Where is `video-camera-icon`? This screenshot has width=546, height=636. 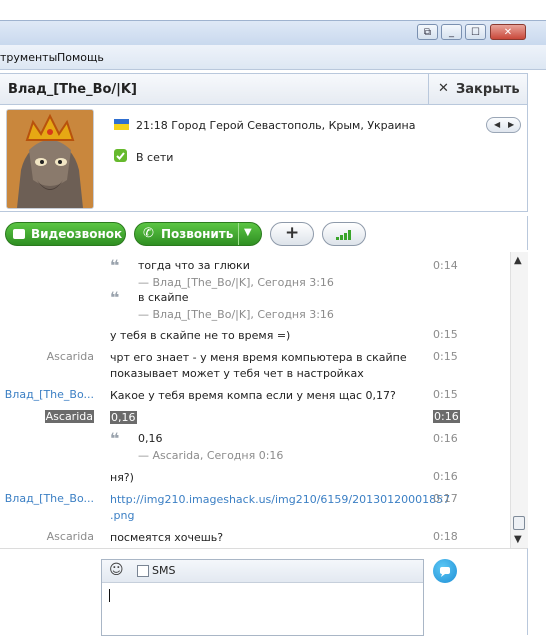 video-camera-icon is located at coordinates (19, 234).